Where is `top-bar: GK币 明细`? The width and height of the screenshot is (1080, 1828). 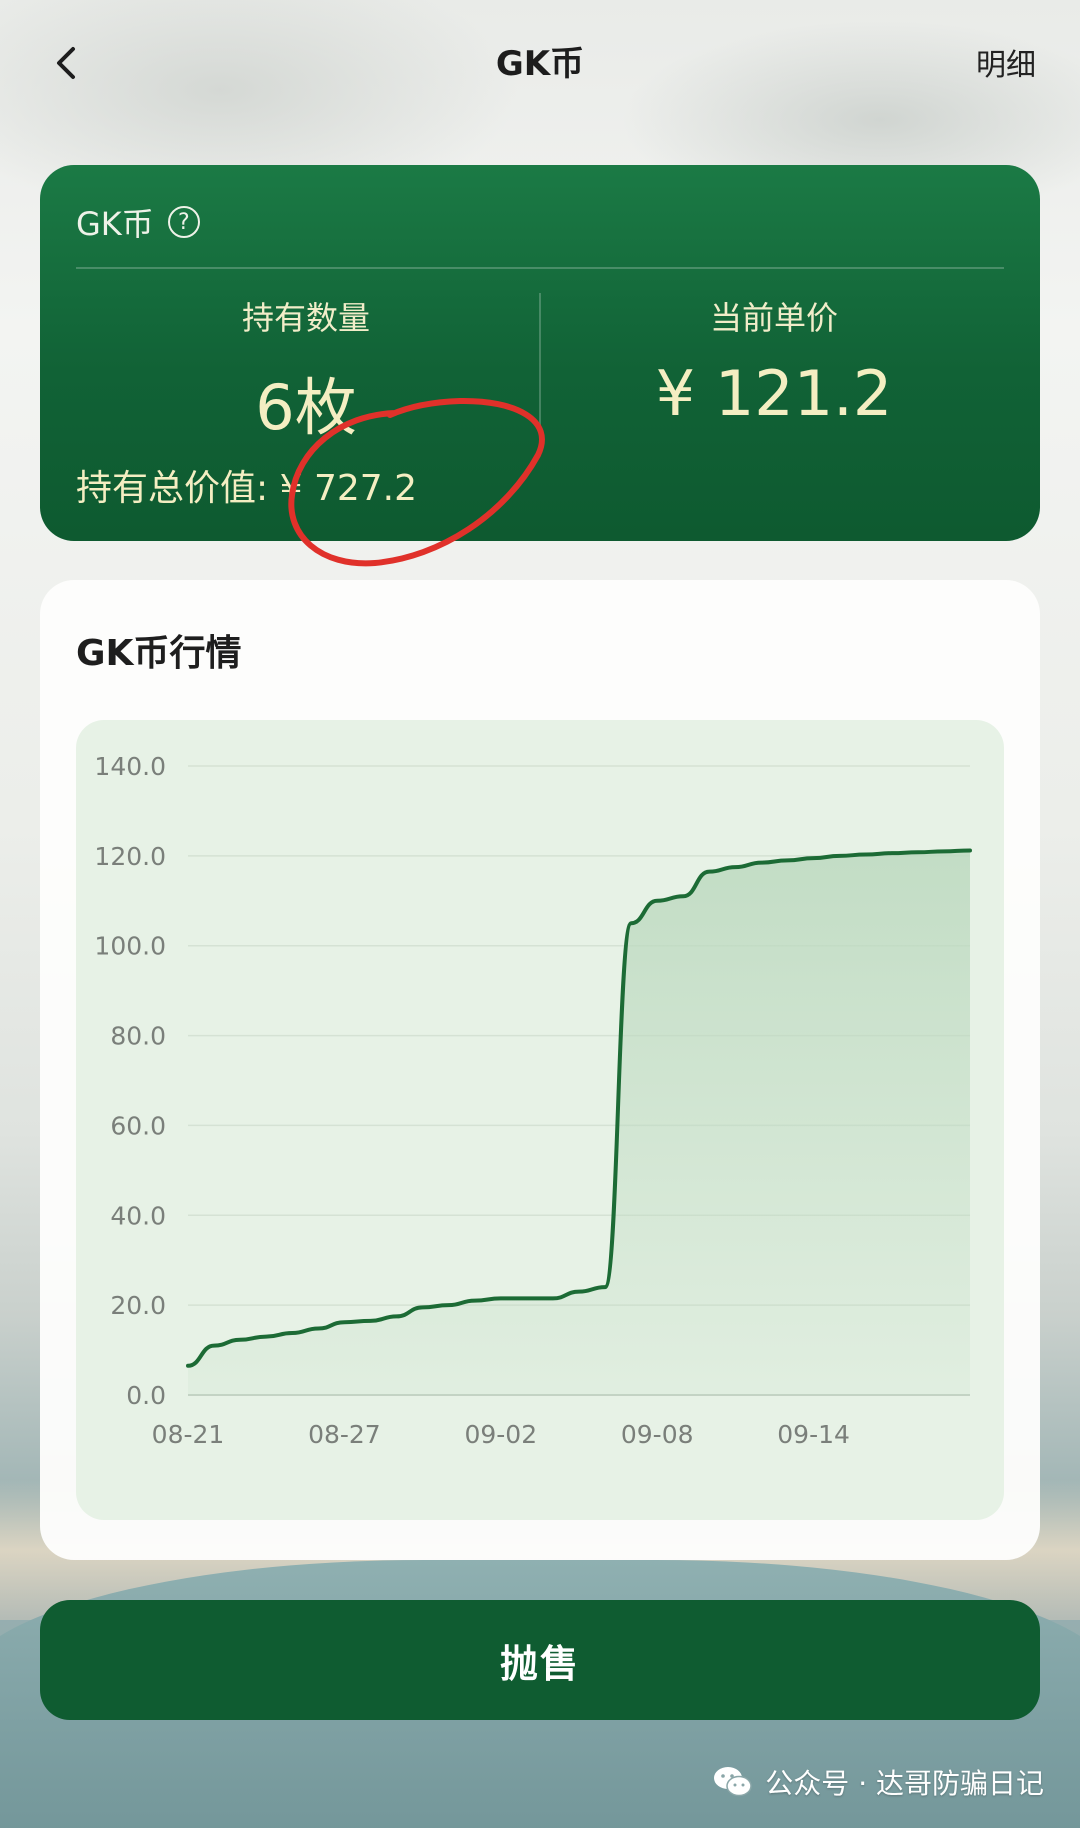
top-bar: GK币 明细 is located at coordinates (540, 60).